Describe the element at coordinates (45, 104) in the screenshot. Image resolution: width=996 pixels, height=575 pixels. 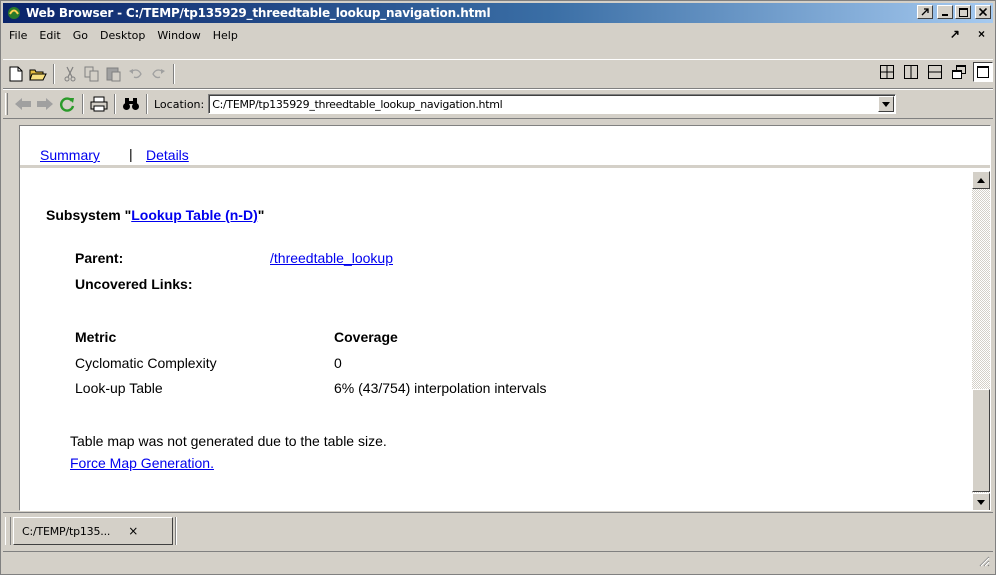
I see `forward-arrow-icon` at that location.